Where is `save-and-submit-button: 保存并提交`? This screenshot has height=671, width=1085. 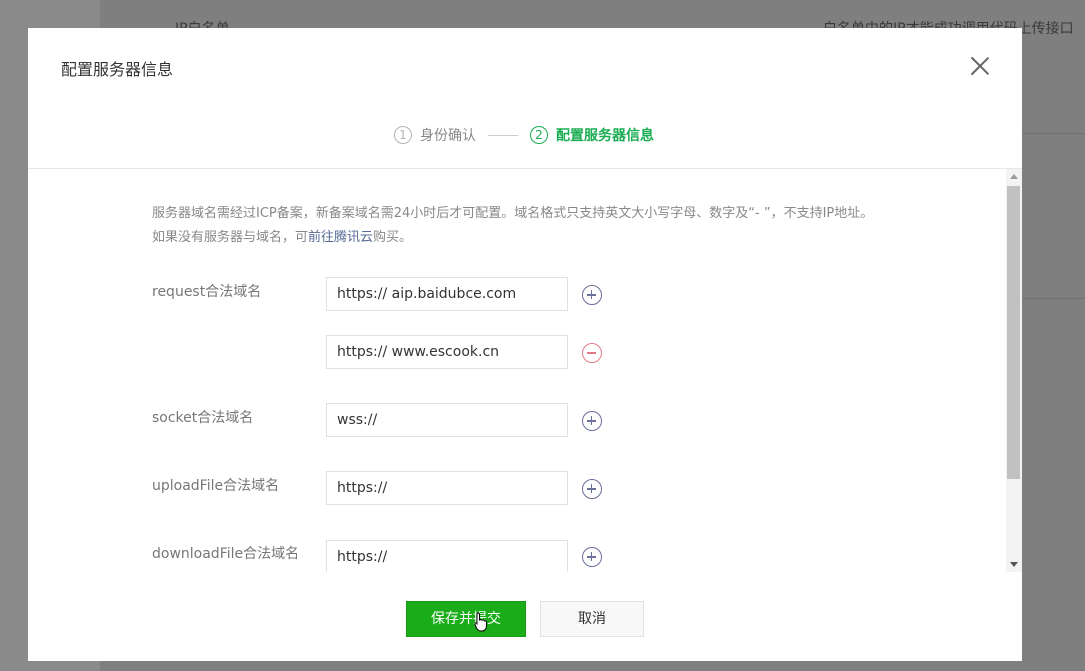
save-and-submit-button: 保存并提交 is located at coordinates (466, 619).